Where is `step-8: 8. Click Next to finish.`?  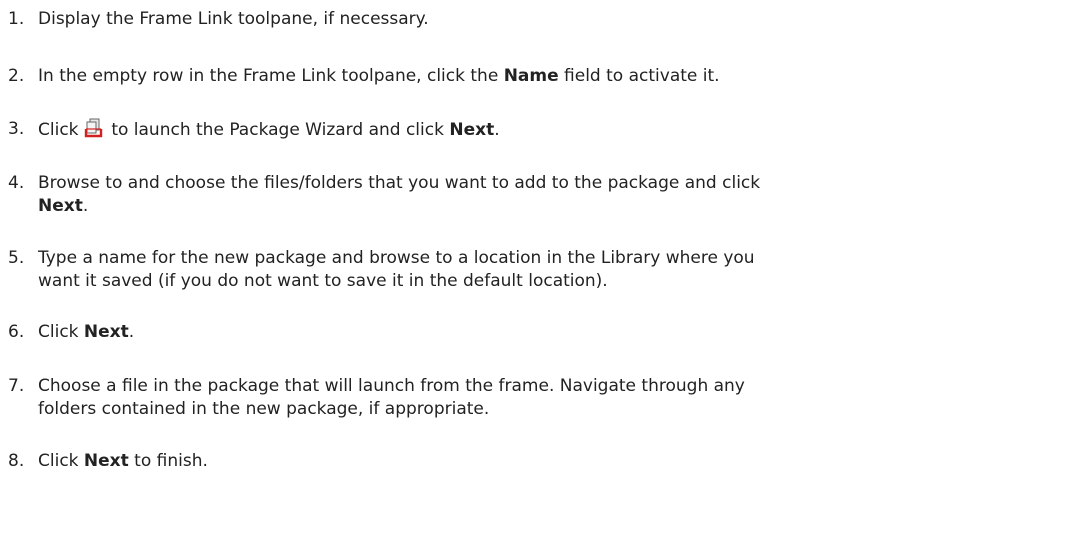 step-8: 8. Click Next to finish. is located at coordinates (545, 461).